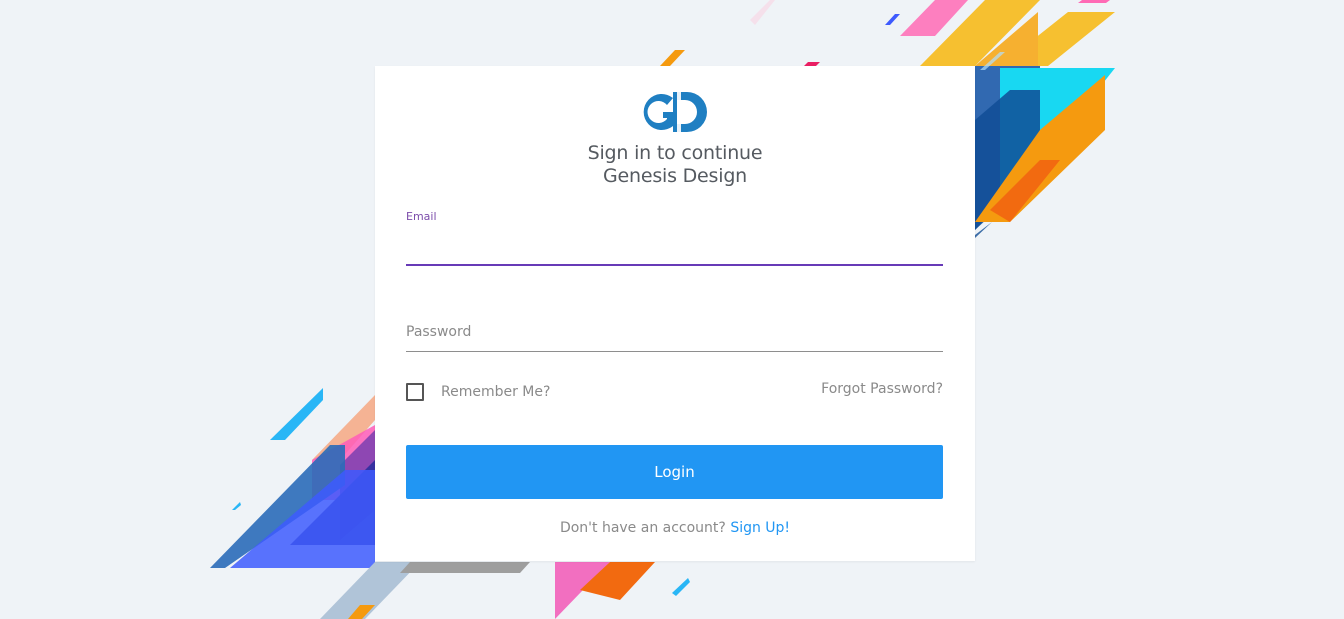 The image size is (1344, 619). I want to click on remember-me-label: Remember Me?, so click(495, 392).